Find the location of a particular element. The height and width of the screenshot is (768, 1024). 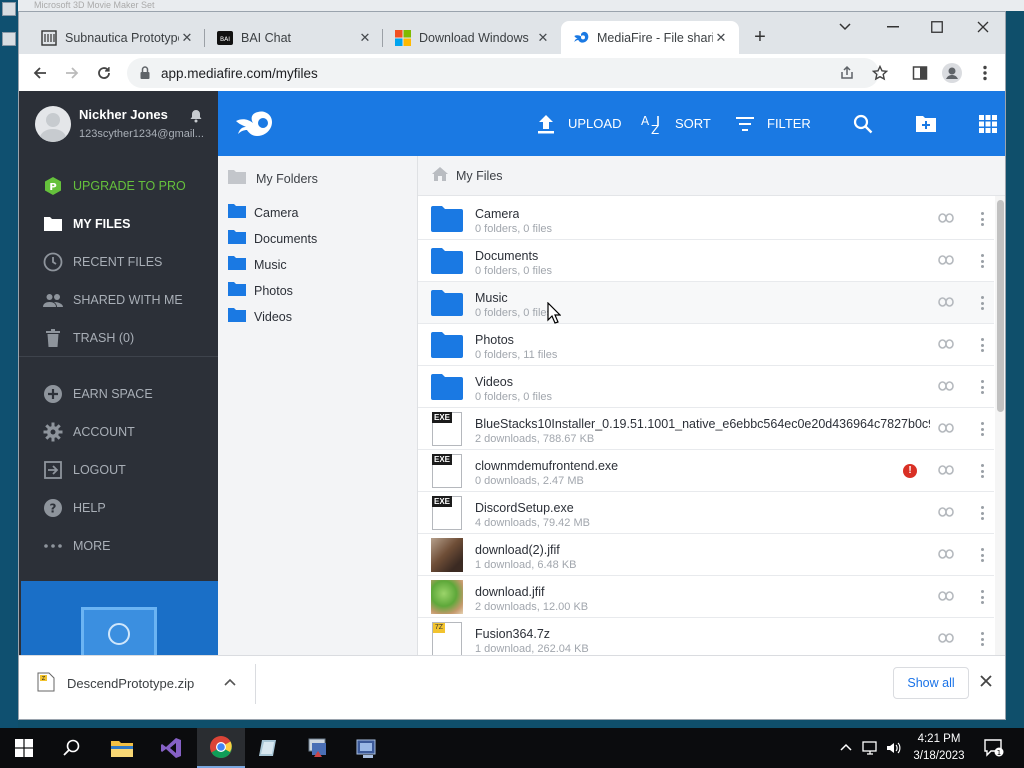

sidebar-item-help: ? HELP is located at coordinates (118, 508).